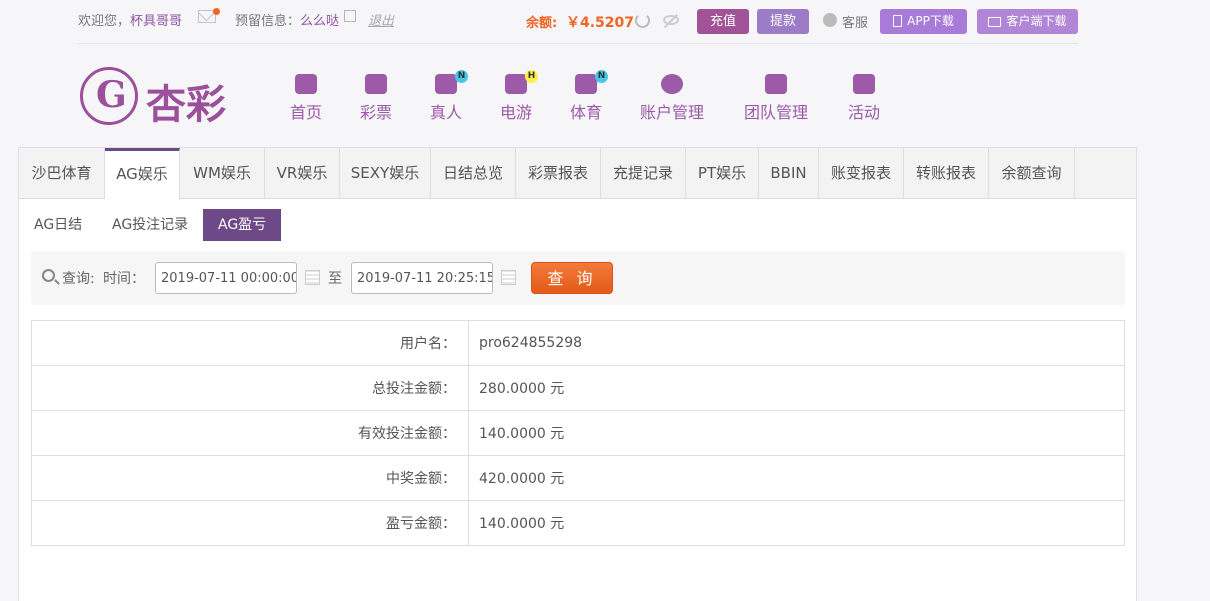  What do you see at coordinates (589, 96) in the screenshot?
I see `nav-sports: N 体育` at bounding box center [589, 96].